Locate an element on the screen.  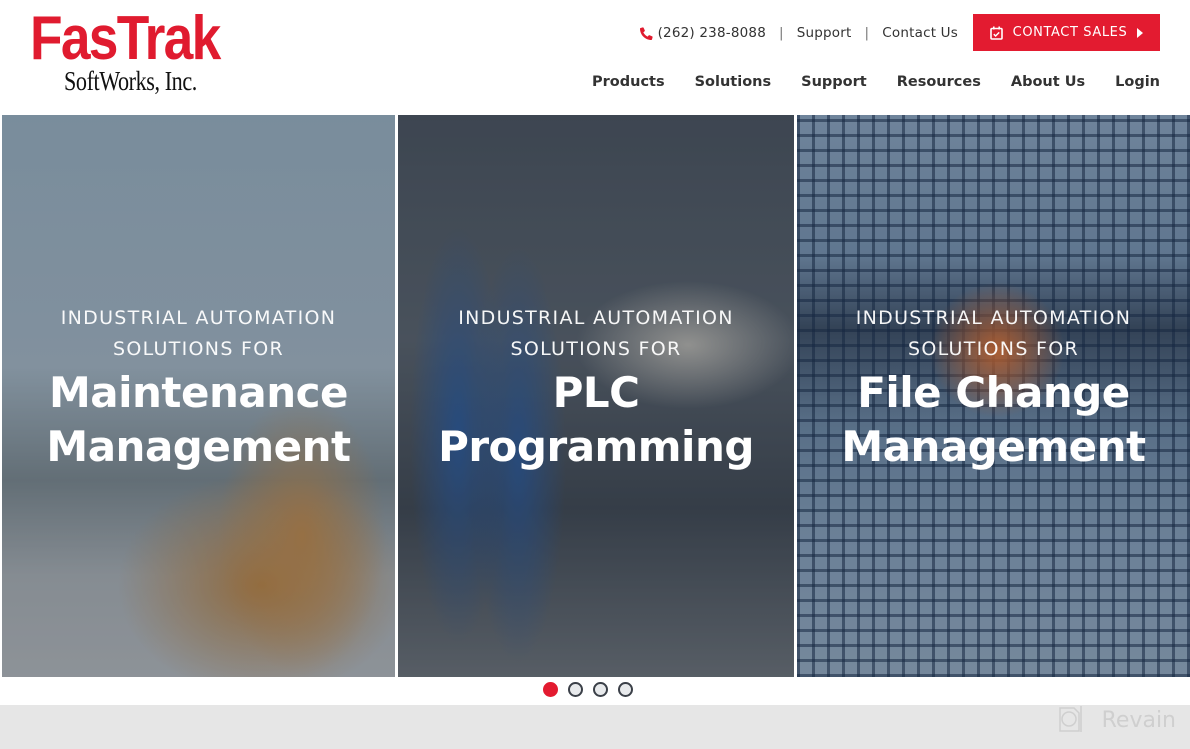
contact-sales-button: CONTACT SALES is located at coordinates (1066, 32).